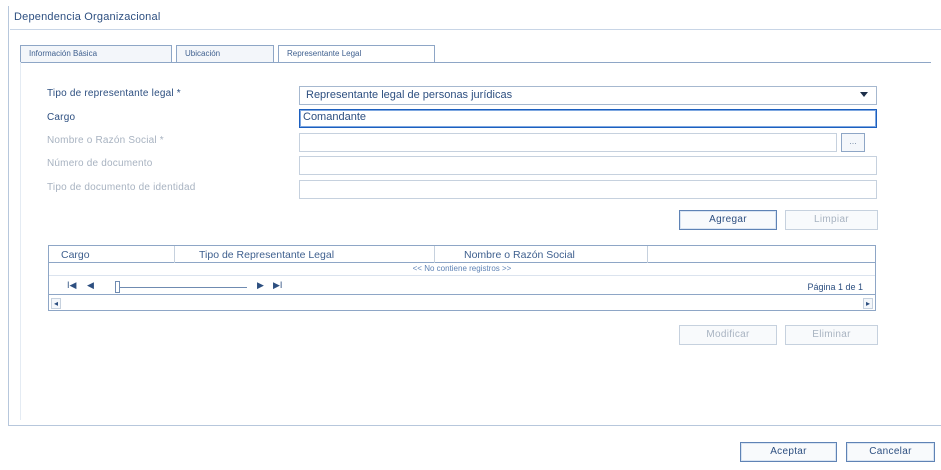  Describe the element at coordinates (864, 94) in the screenshot. I see `chevron-down-icon` at that location.